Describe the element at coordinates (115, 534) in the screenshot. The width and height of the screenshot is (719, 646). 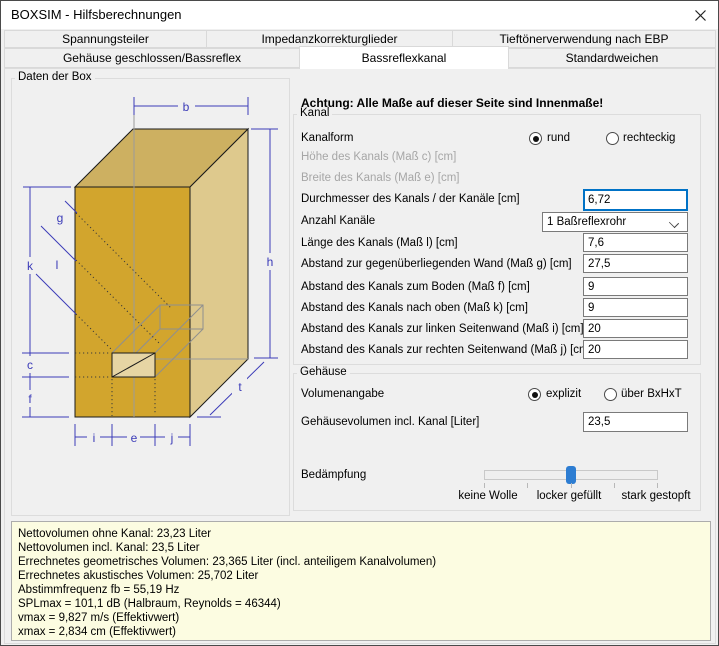
I see `result-line: Nettovolumen ohne Kanal: 23,23 Liter` at that location.